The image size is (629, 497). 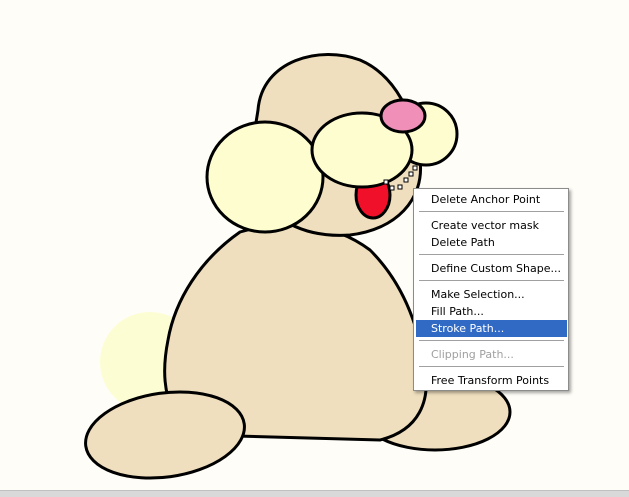 What do you see at coordinates (491, 242) in the screenshot?
I see `menu-item-delete-path: Delete Path` at bounding box center [491, 242].